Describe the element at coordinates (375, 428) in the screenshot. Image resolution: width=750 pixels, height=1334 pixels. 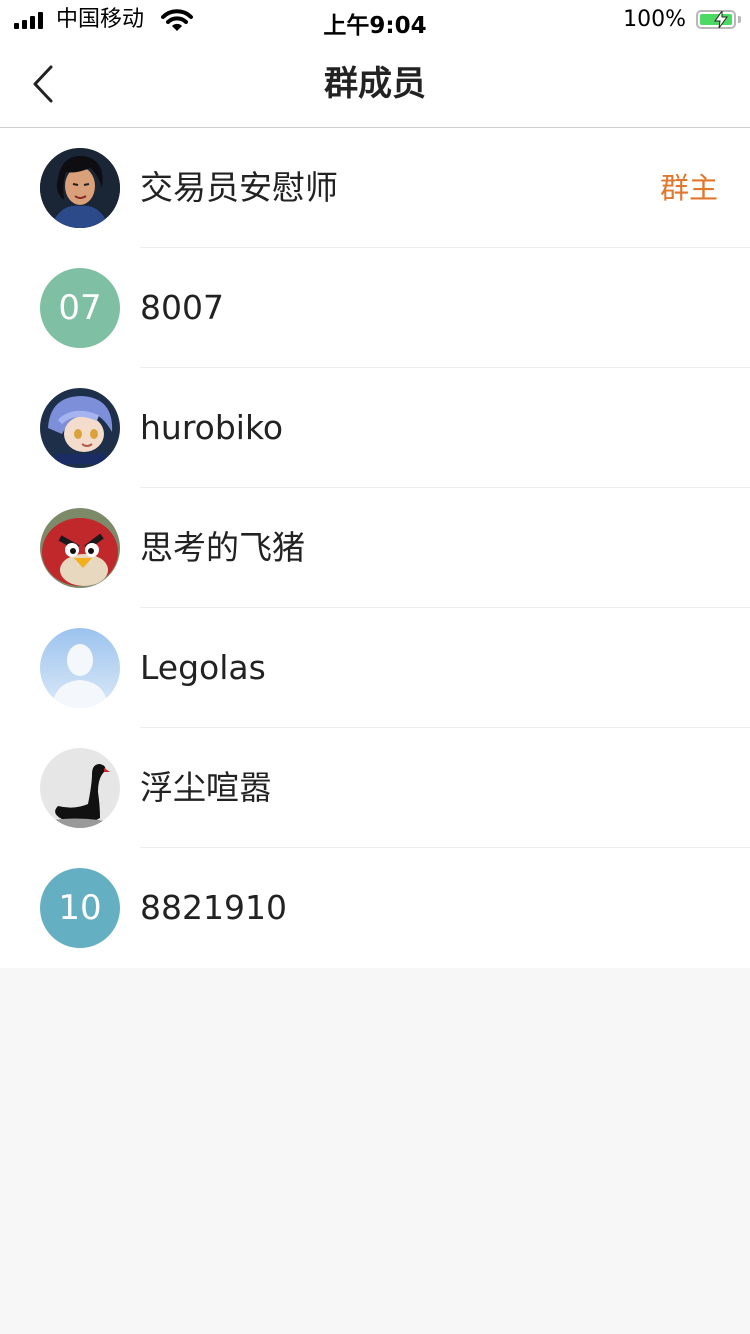
I see `member-row: hurobiko` at that location.